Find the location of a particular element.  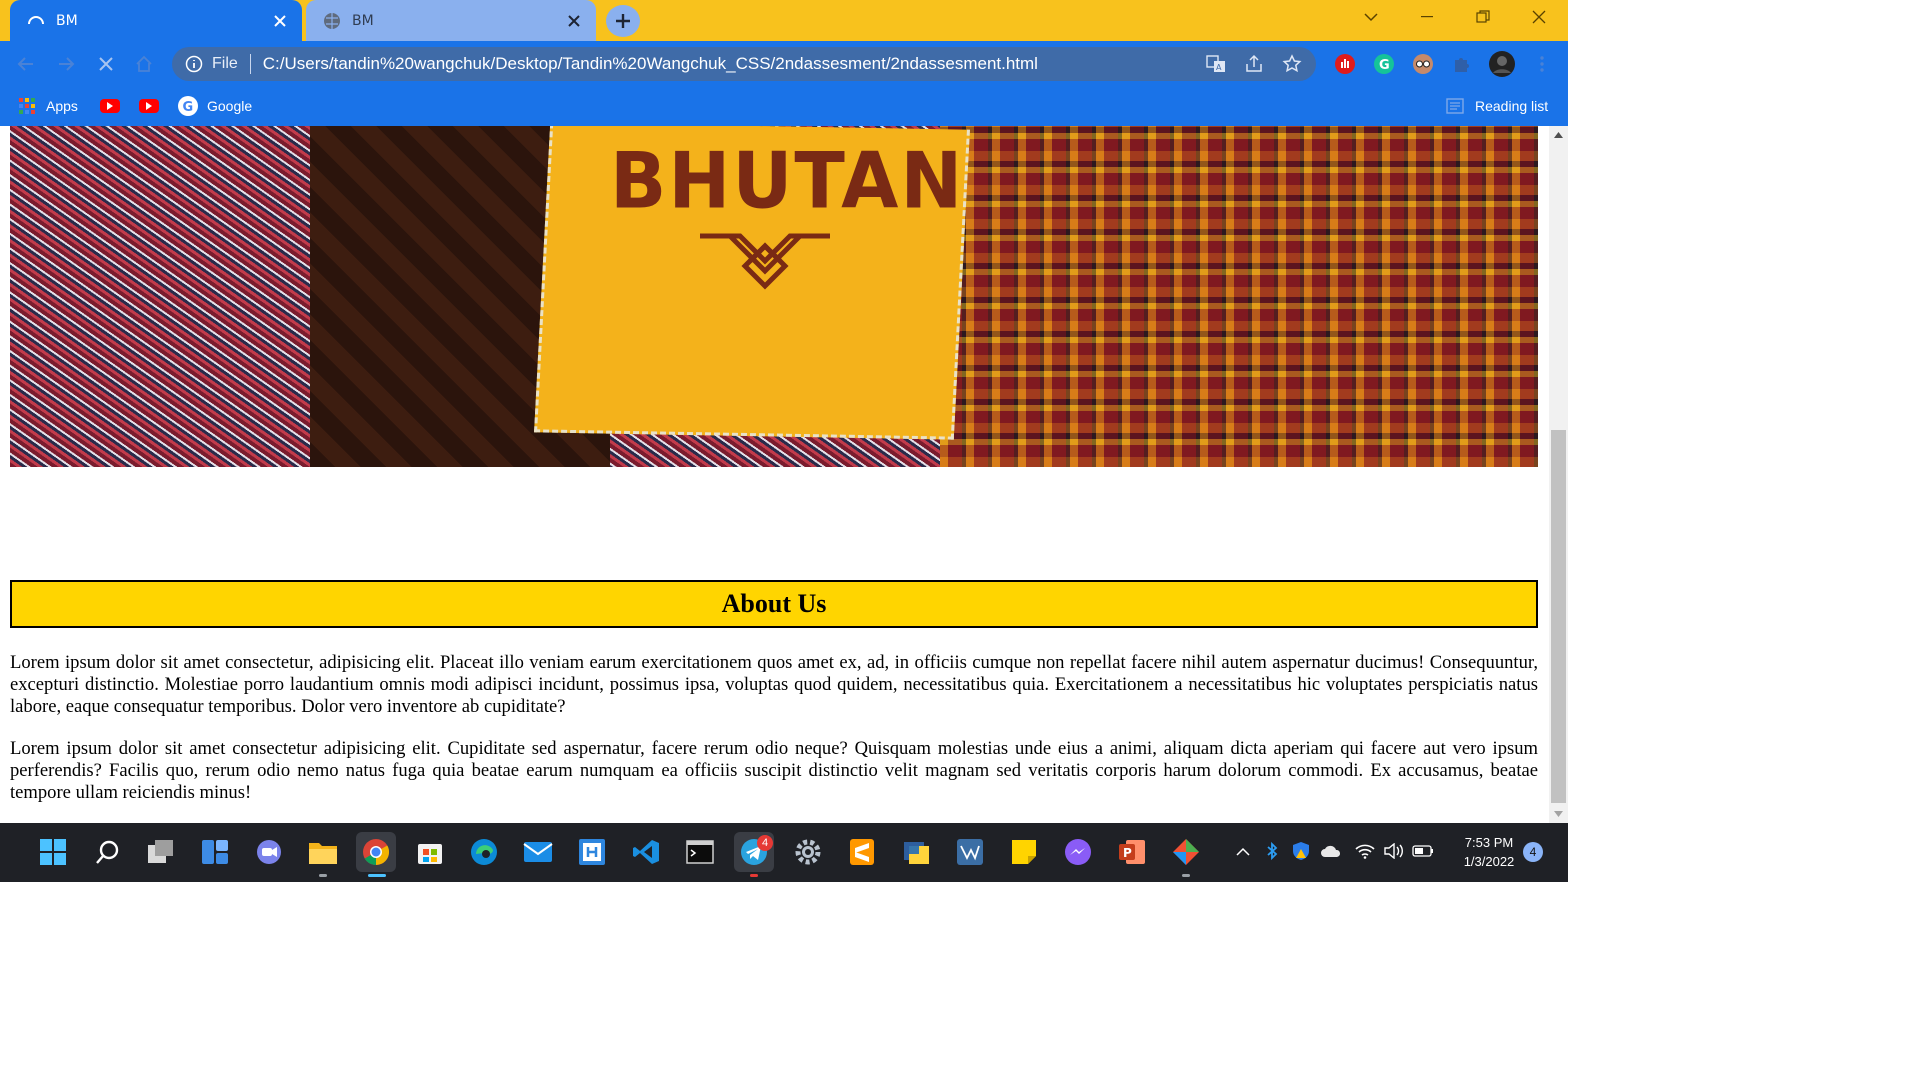

home-button is located at coordinates (144, 64).